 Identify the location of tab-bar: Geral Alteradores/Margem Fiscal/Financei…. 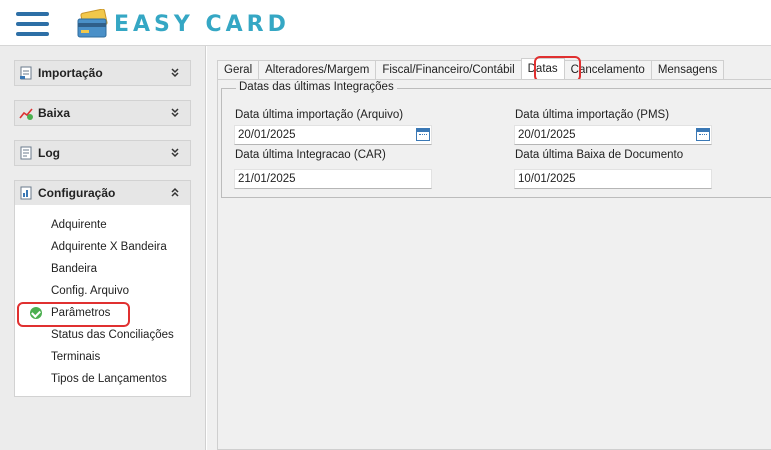
(471, 68).